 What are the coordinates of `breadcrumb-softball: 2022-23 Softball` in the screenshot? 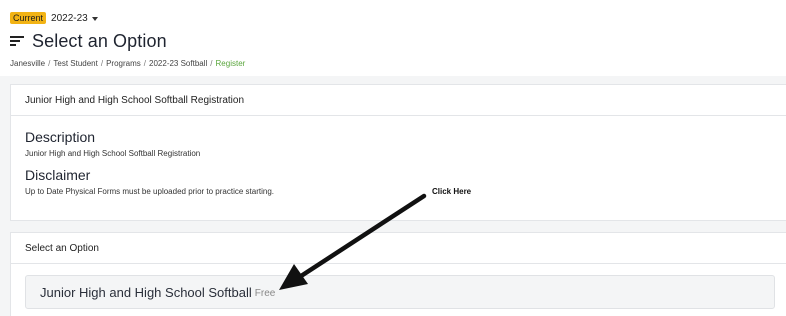 It's located at (178, 63).